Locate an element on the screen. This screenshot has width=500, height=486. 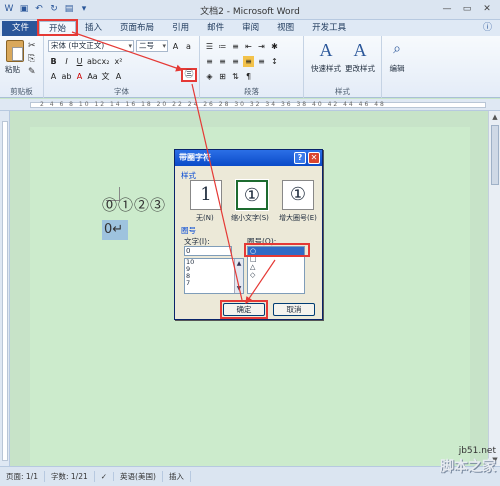
increase-indent-icon: ⇥ is located at coordinates (261, 46).